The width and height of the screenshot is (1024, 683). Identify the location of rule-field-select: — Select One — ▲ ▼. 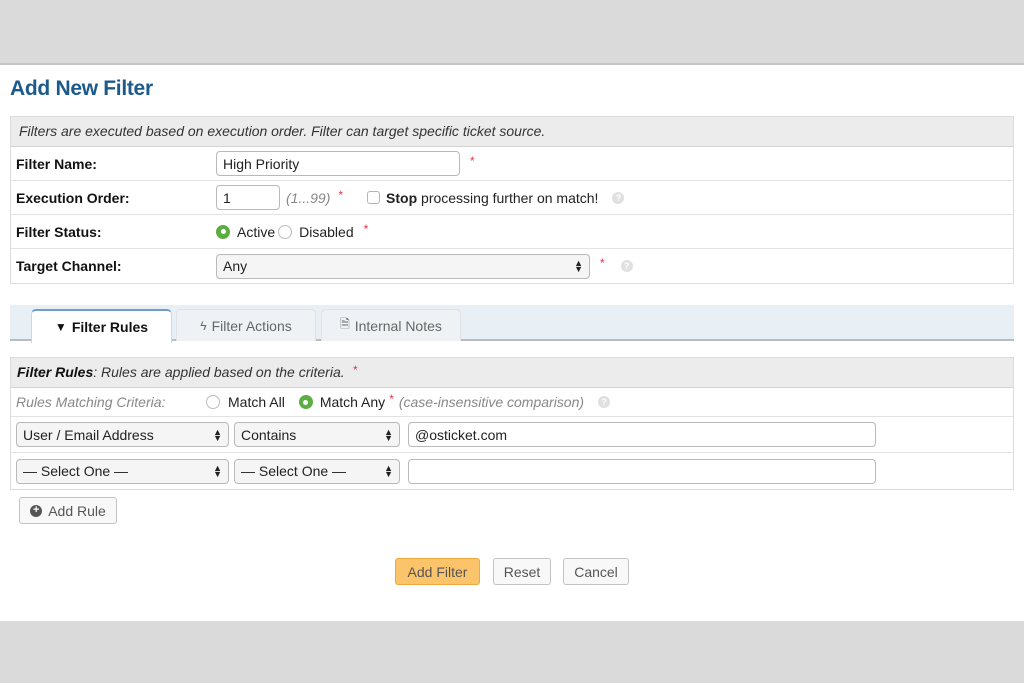
(122, 471).